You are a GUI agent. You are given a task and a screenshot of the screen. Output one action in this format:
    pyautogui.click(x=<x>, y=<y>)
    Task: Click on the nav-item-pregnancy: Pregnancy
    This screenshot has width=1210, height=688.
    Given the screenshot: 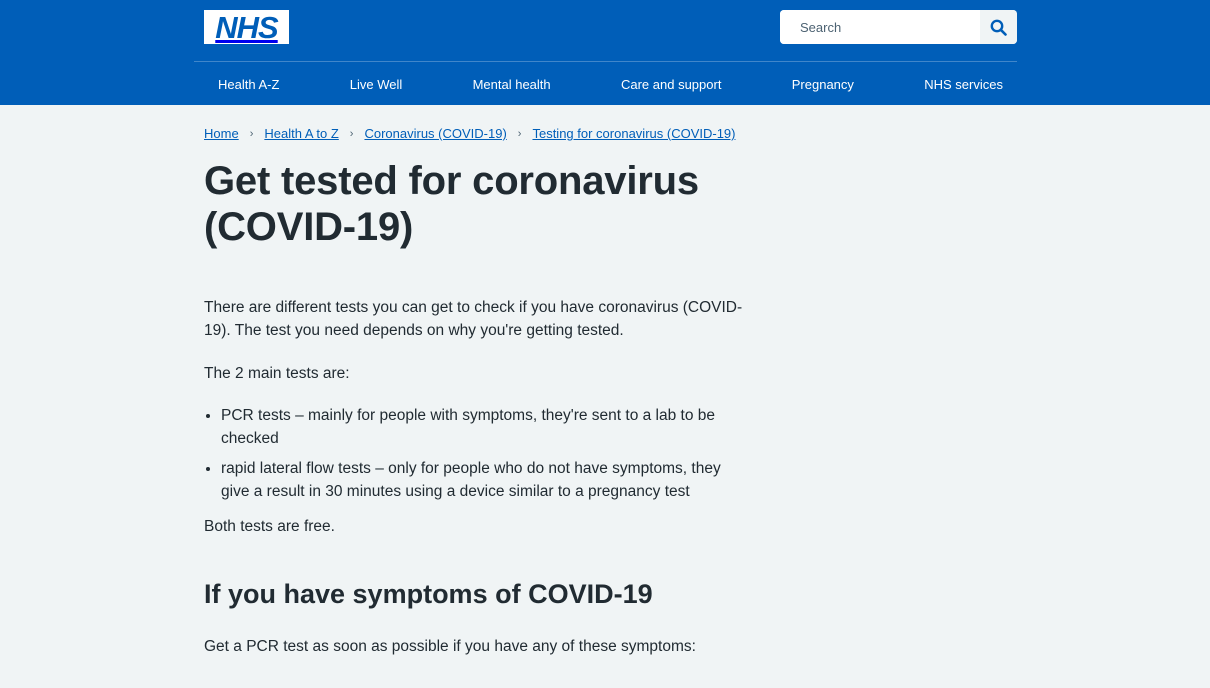 What is the action you would take?
    pyautogui.click(x=823, y=83)
    